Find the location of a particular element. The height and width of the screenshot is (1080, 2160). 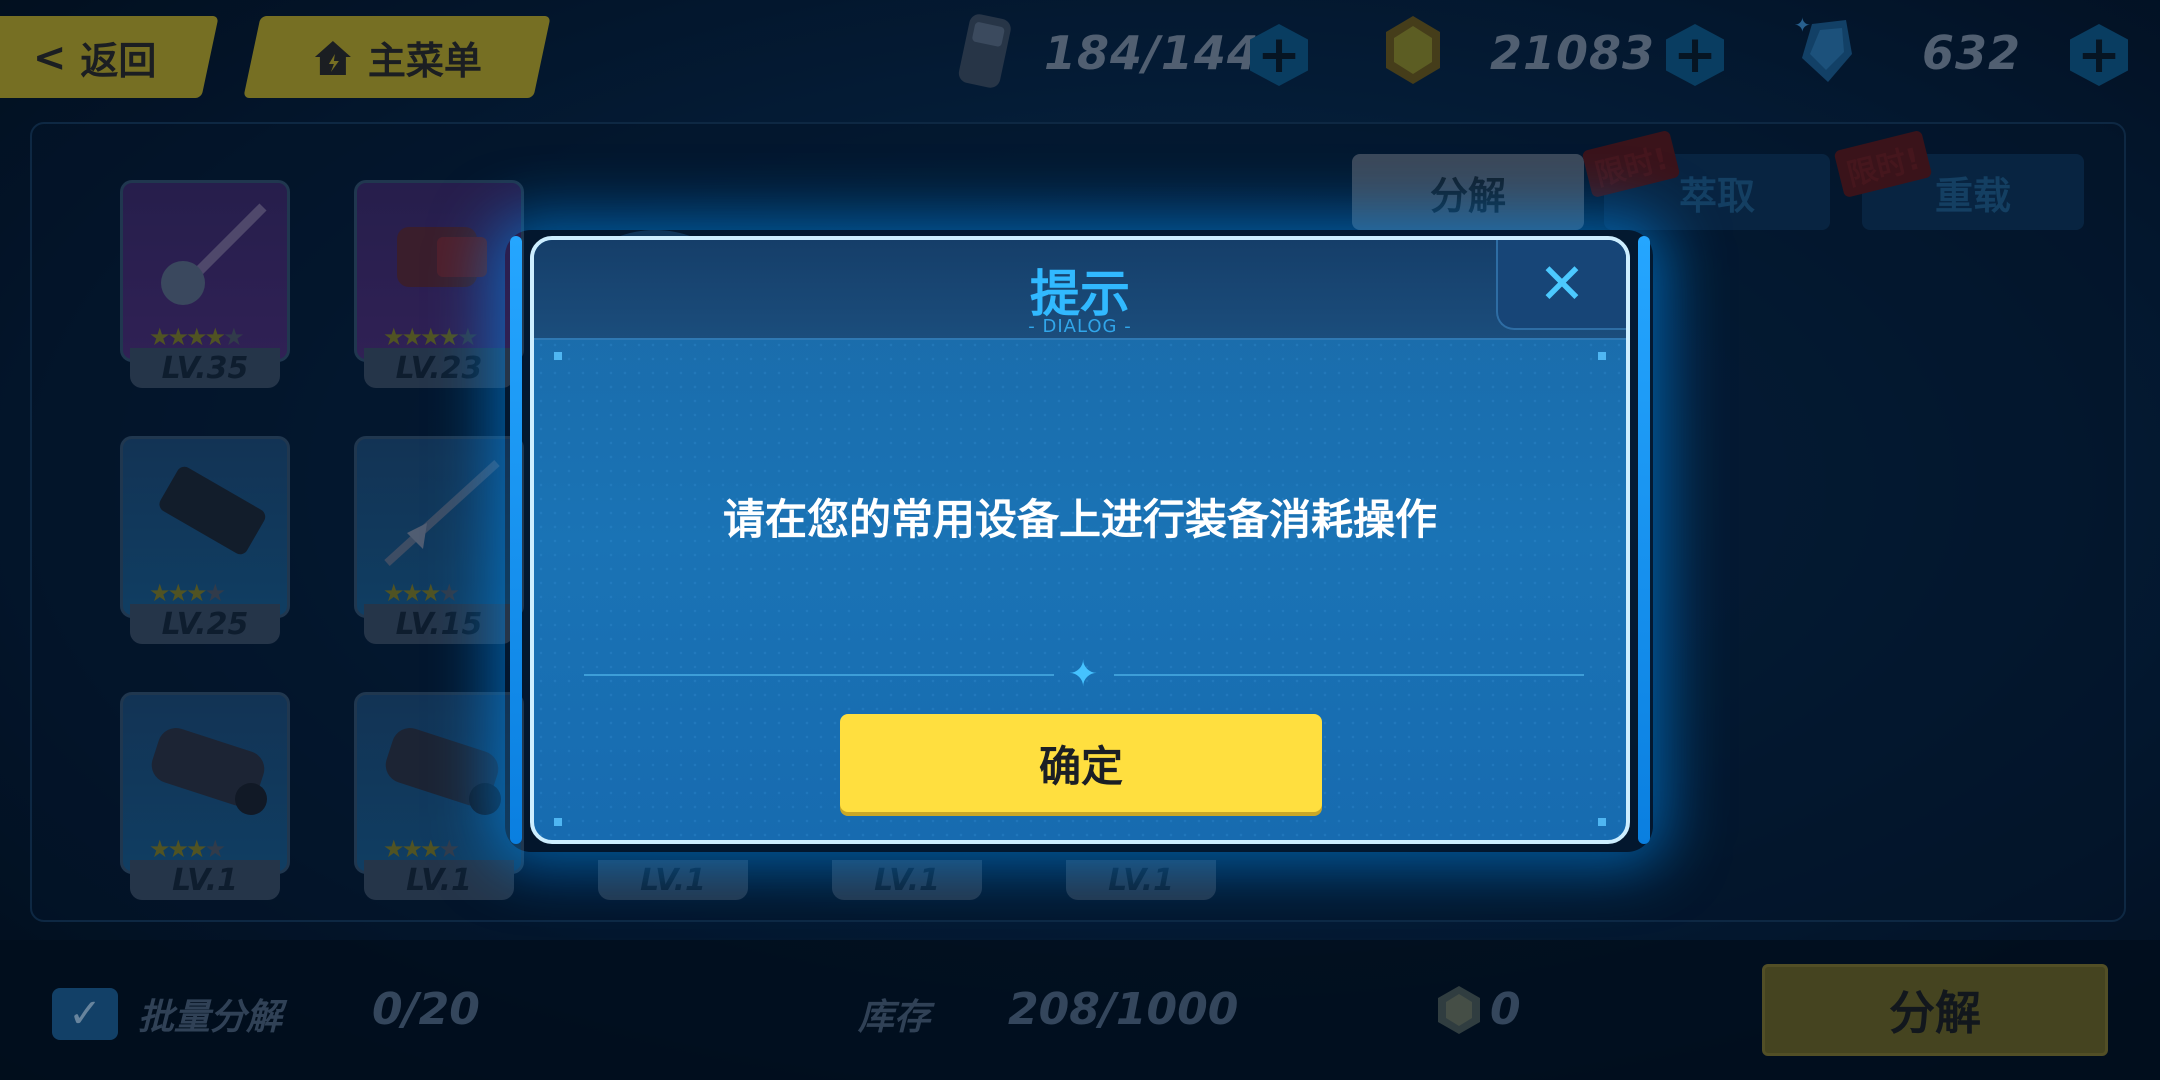

dialog-left-accent is located at coordinates (516, 540).